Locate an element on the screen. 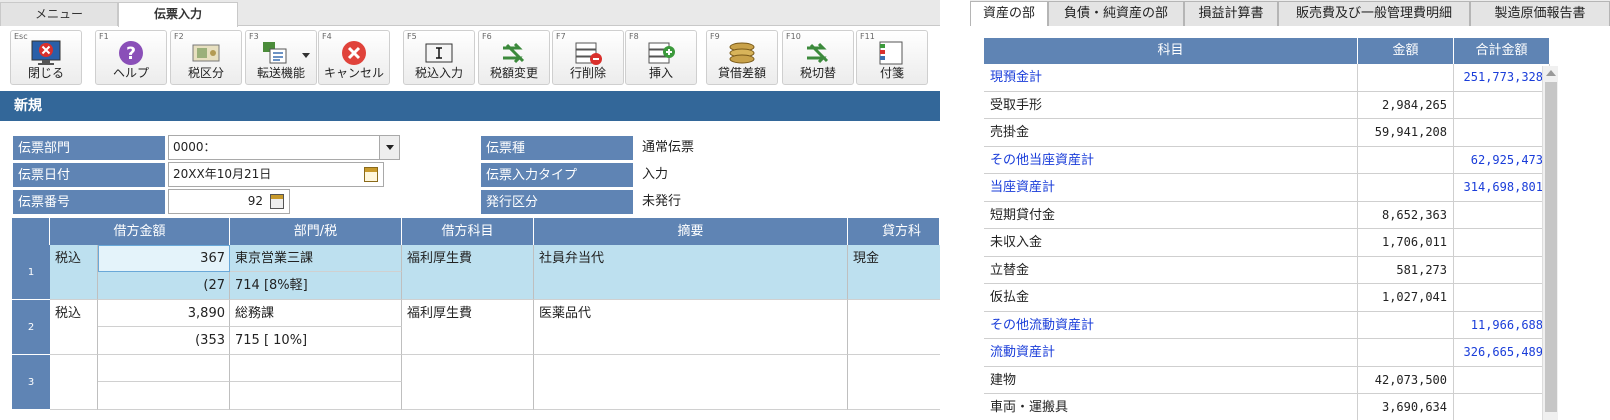 The height and width of the screenshot is (420, 1610). row-number: 2 is located at coordinates (31, 327).